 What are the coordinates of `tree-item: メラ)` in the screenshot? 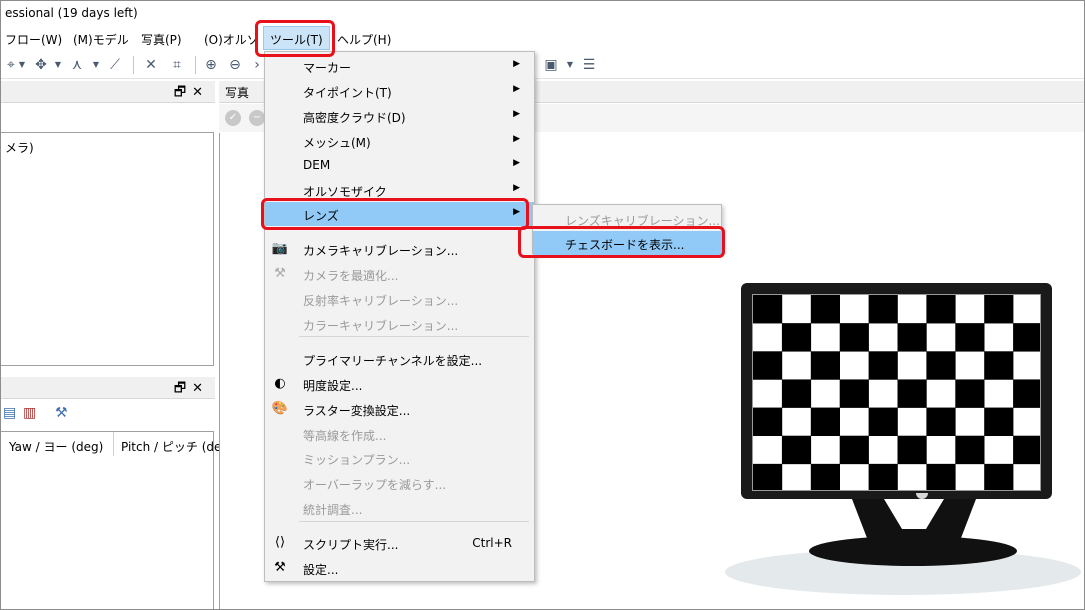 It's located at (19, 147).